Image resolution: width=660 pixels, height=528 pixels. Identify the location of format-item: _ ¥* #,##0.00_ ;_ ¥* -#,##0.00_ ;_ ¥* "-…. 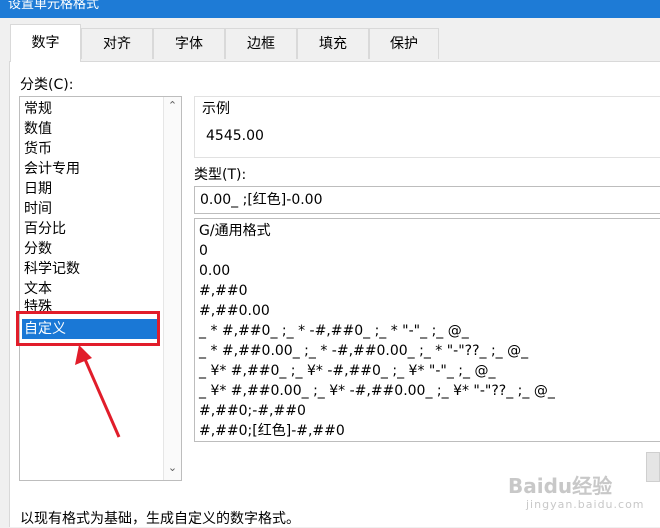
(377, 391).